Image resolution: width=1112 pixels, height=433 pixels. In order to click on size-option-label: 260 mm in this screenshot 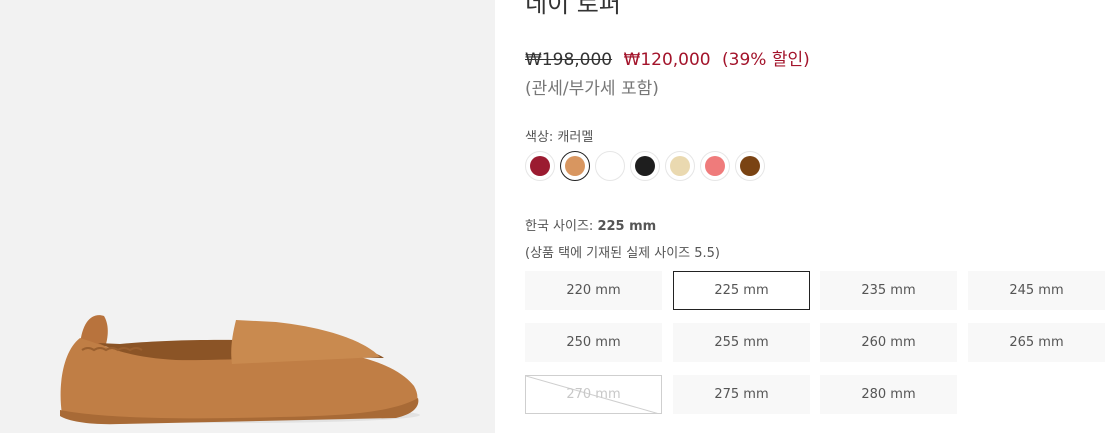, I will do `click(888, 342)`.